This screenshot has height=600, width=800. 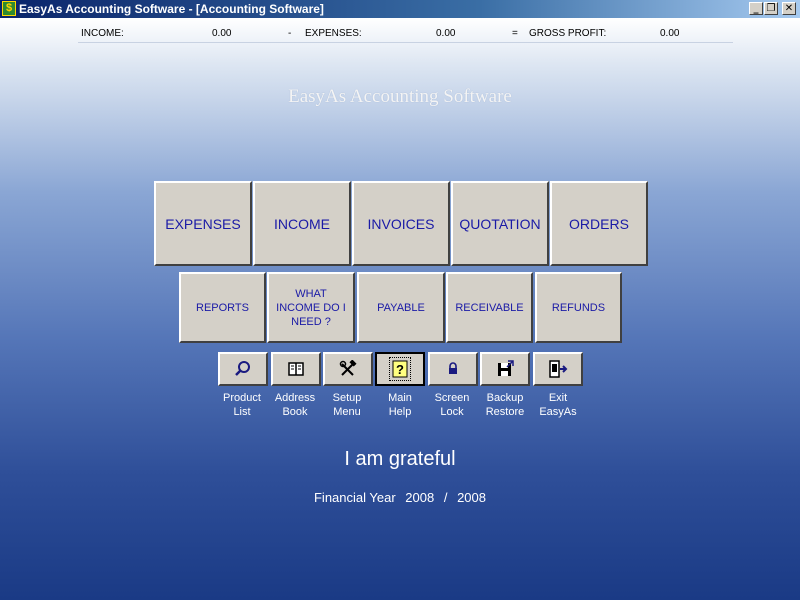 I want to click on minimize-button: _, so click(x=756, y=8).